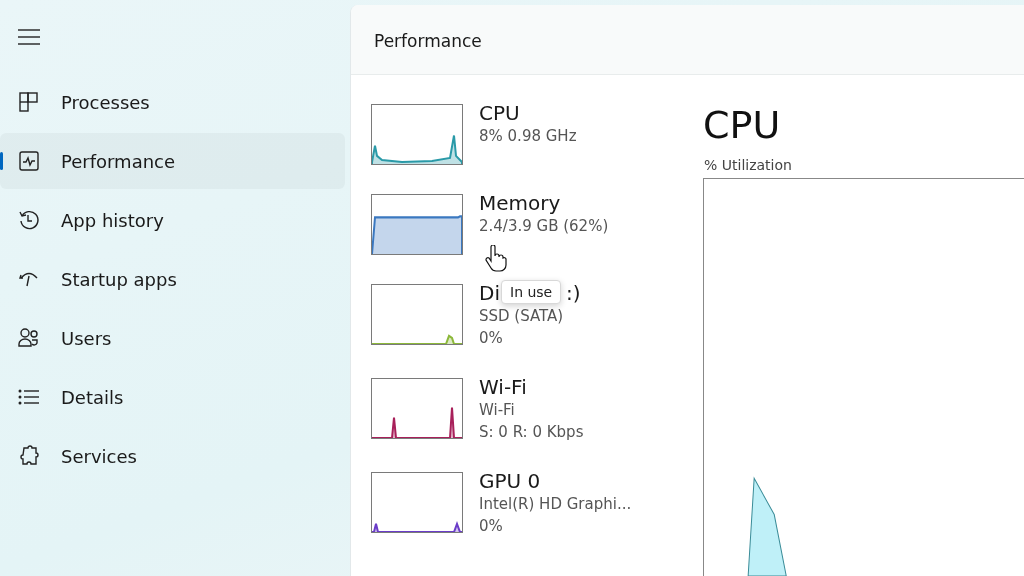 This screenshot has width=1024, height=576. Describe the element at coordinates (29, 220) in the screenshot. I see `history-icon` at that location.